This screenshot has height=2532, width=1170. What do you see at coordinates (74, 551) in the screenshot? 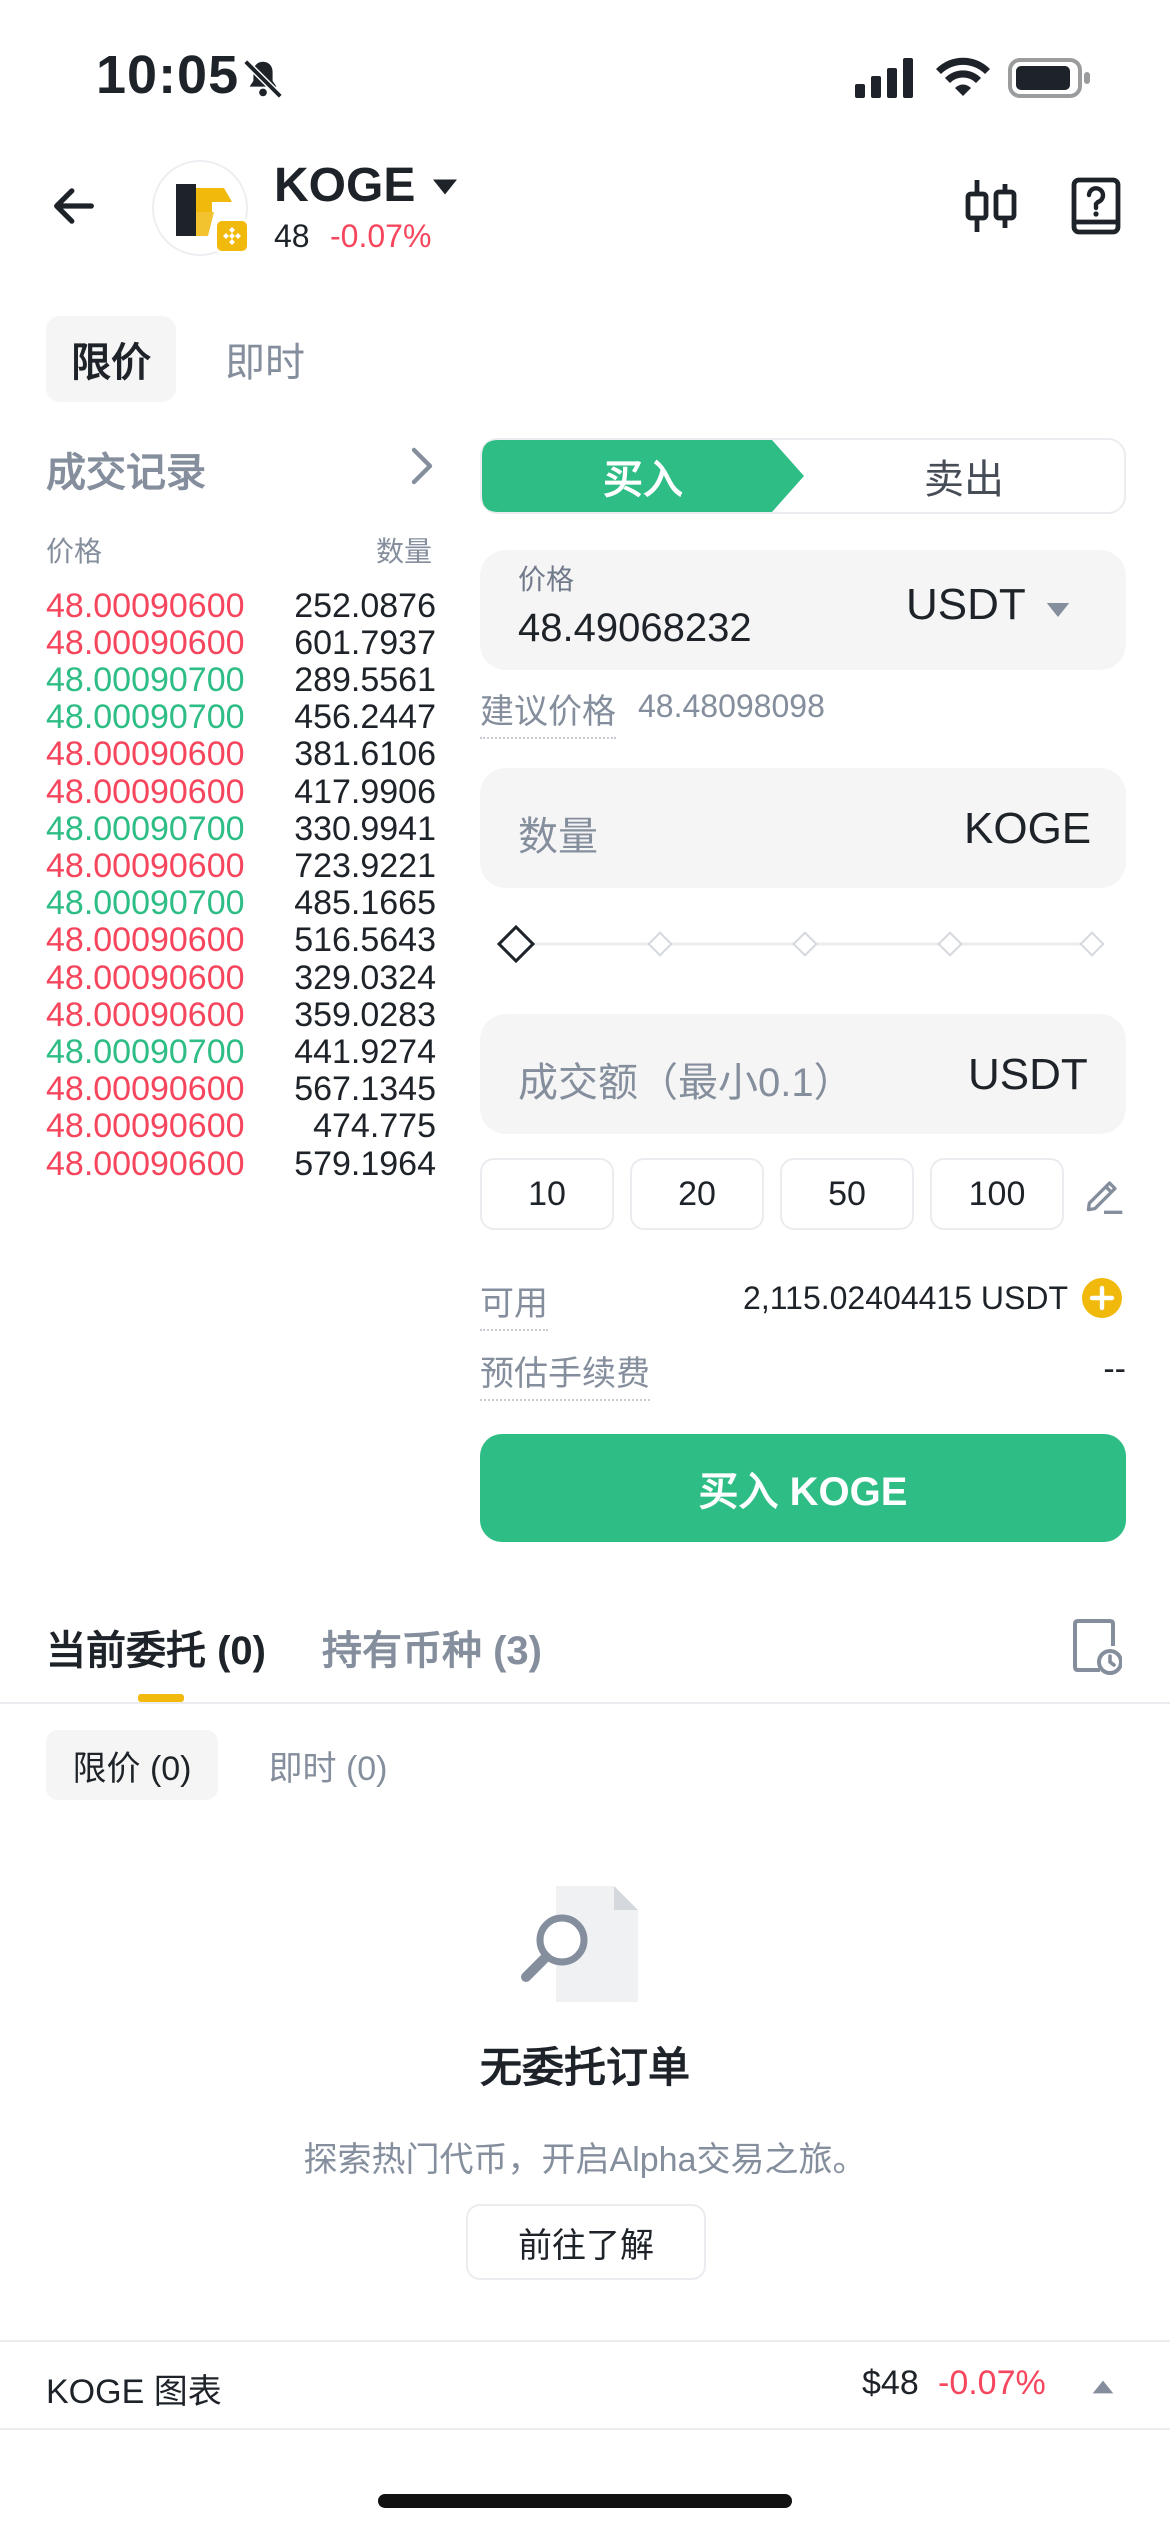
I see `price-column-header: 价格` at bounding box center [74, 551].